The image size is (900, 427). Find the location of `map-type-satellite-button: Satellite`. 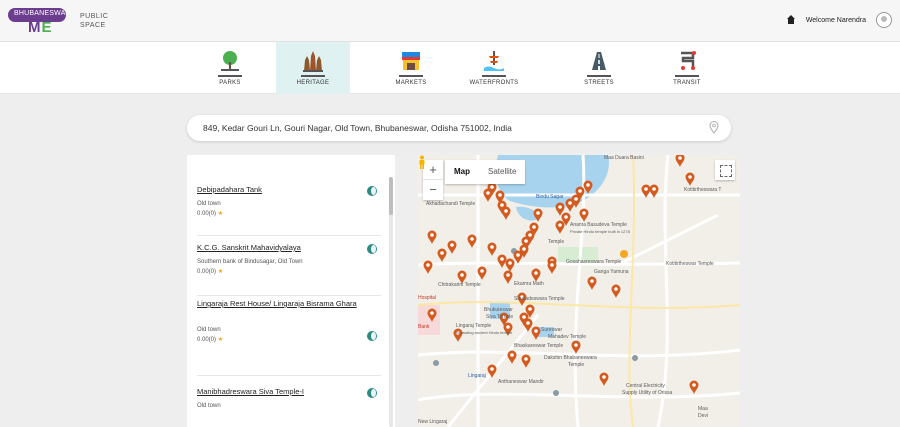

map-type-satellite-button: Satellite is located at coordinates (502, 172).